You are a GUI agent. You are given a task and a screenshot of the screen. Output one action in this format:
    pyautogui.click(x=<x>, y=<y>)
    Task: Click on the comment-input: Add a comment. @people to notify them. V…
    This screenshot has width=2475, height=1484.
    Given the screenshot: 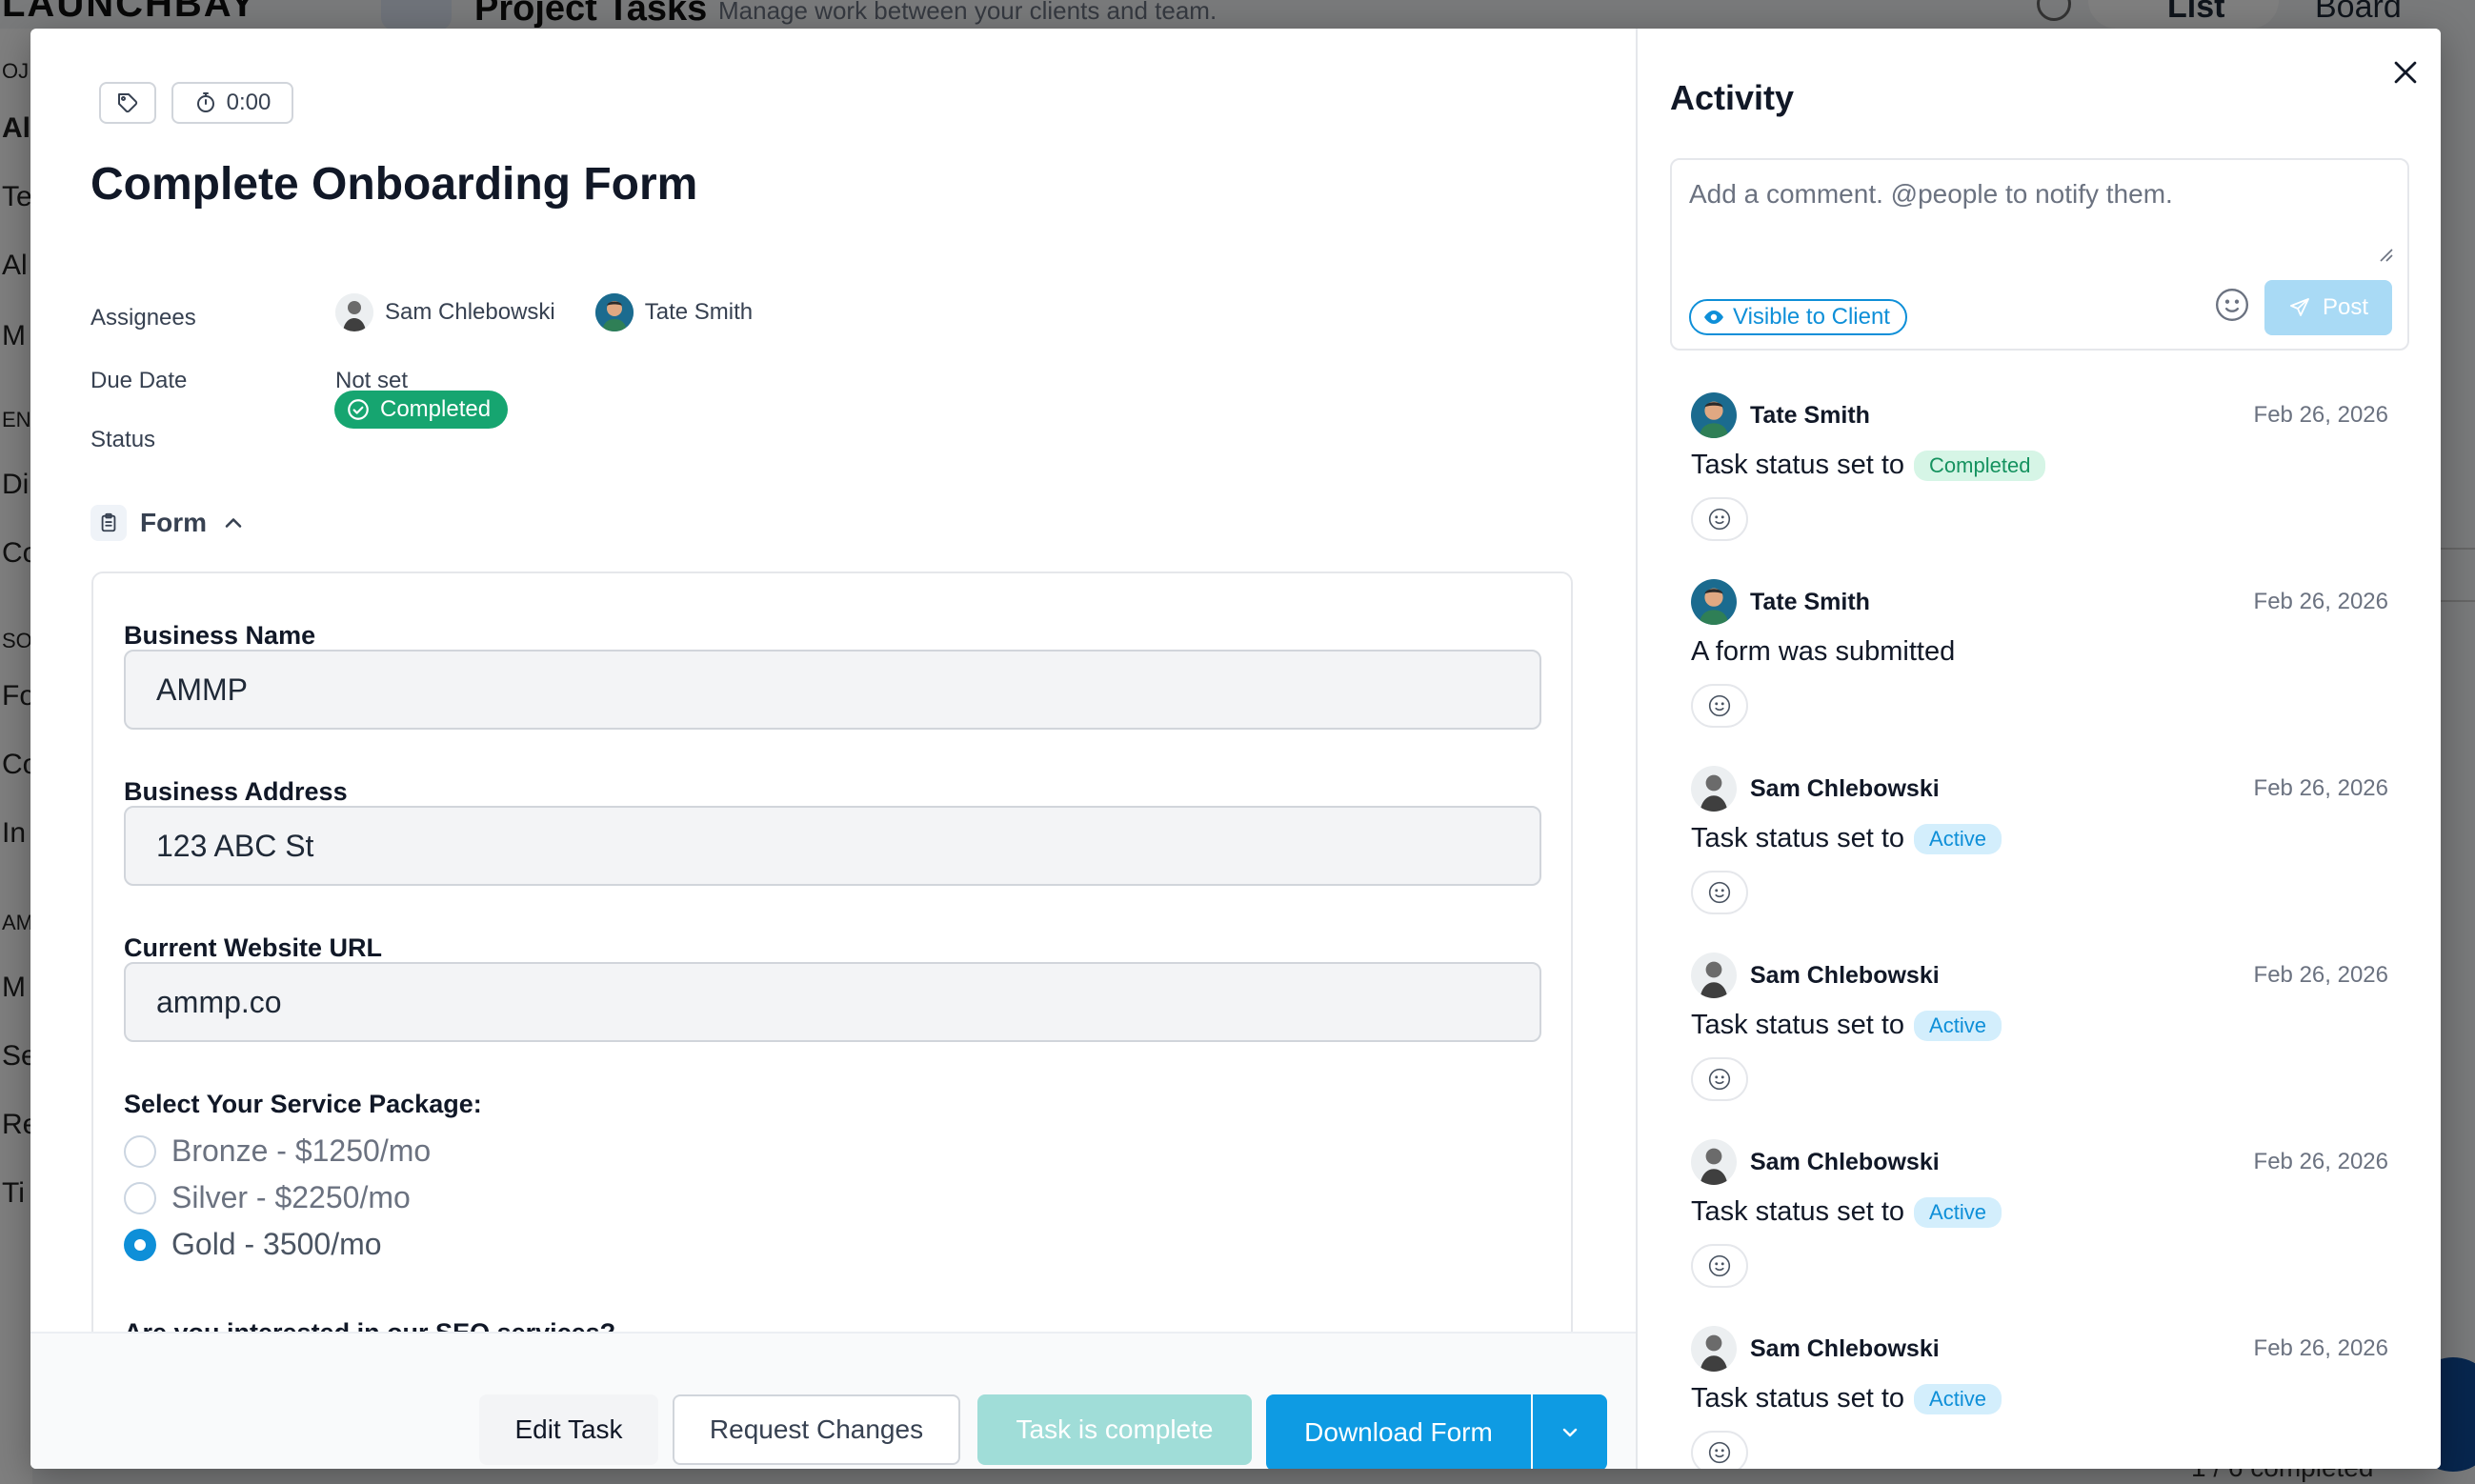 What is the action you would take?
    pyautogui.click(x=2039, y=255)
    